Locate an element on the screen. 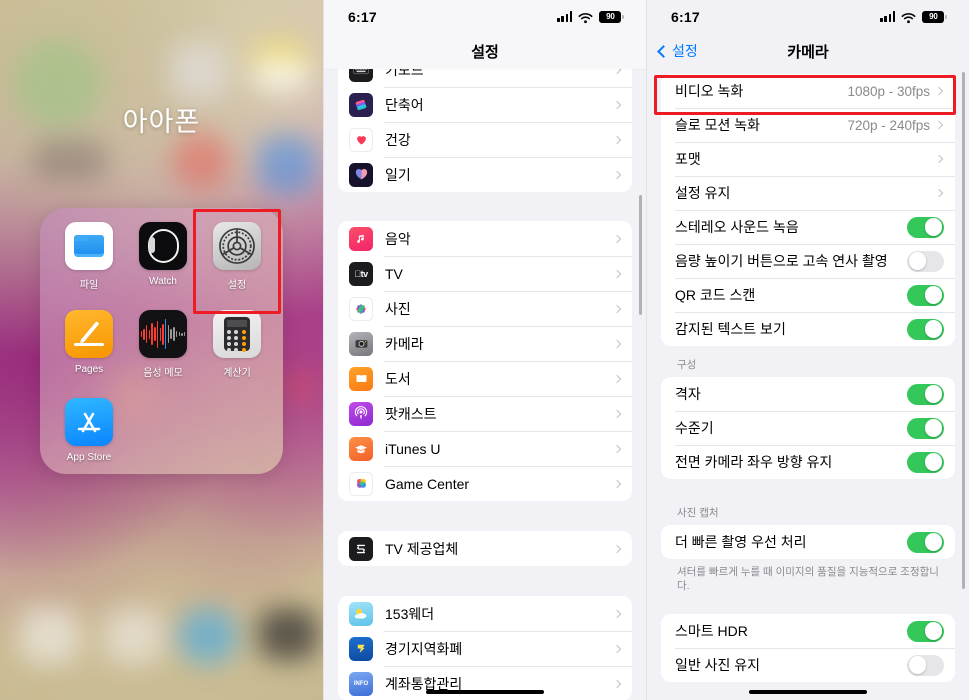 This screenshot has height=700, width=969. row-label: 스마트 HDR is located at coordinates (711, 631).